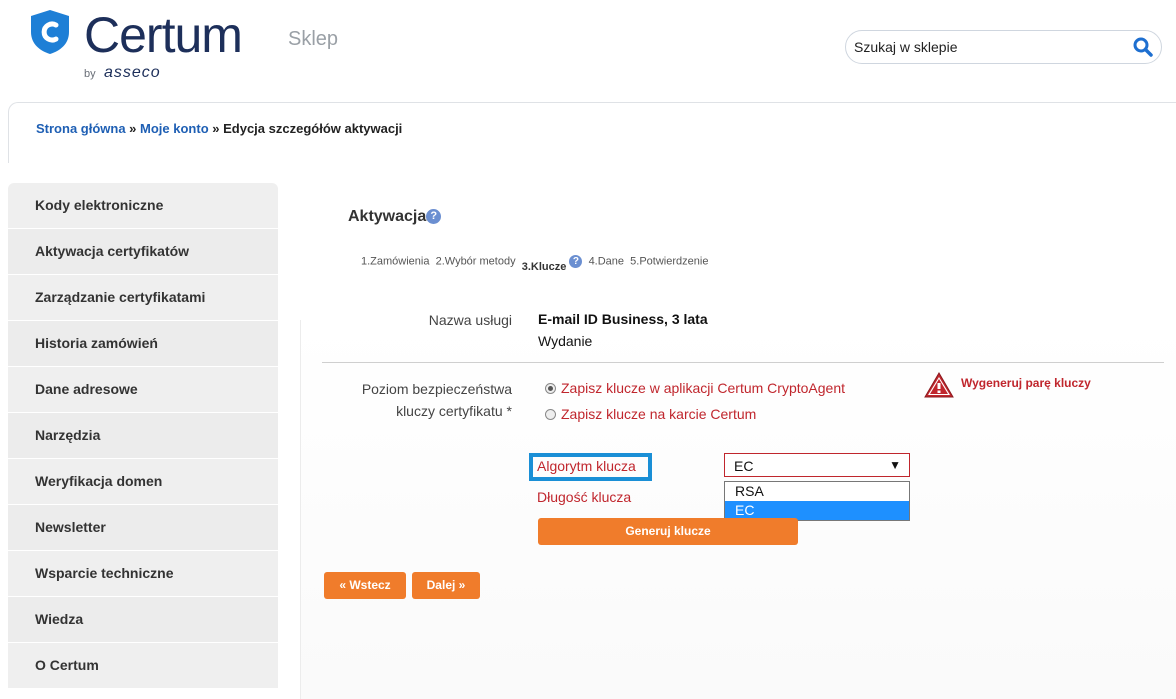 The height and width of the screenshot is (699, 1176). I want to click on sidebar-item-wsparcie-techniczne: Wsparcie techniczne, so click(143, 574).